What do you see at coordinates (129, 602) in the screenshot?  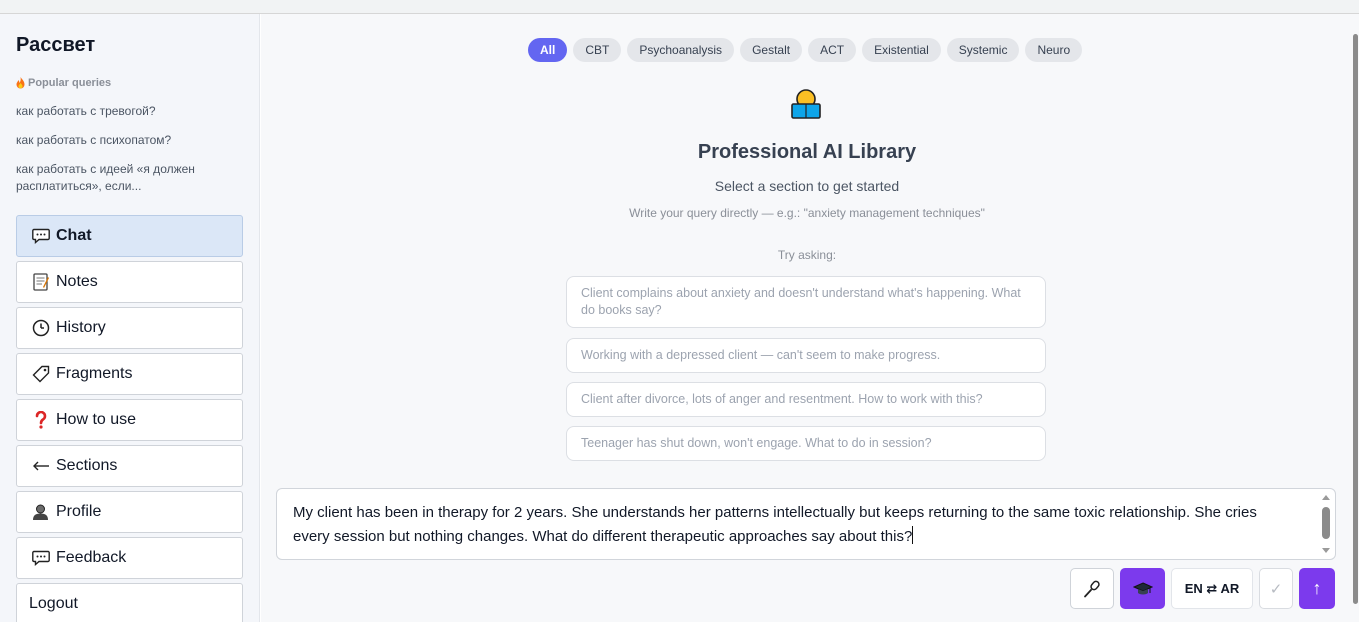 I see `nav-logout-button: Logout` at bounding box center [129, 602].